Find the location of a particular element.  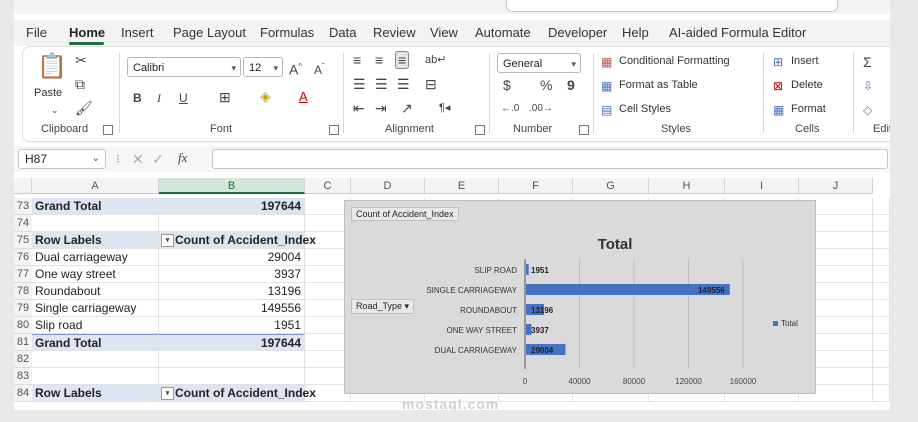

row-header: 79 is located at coordinates (23, 308).